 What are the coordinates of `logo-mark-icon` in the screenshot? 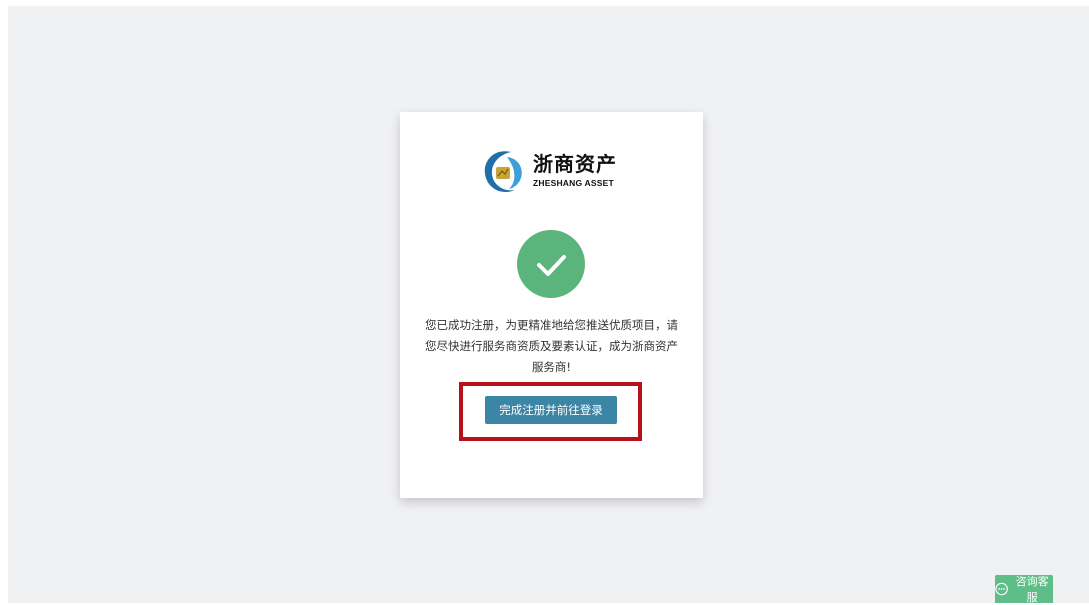 It's located at (503, 172).